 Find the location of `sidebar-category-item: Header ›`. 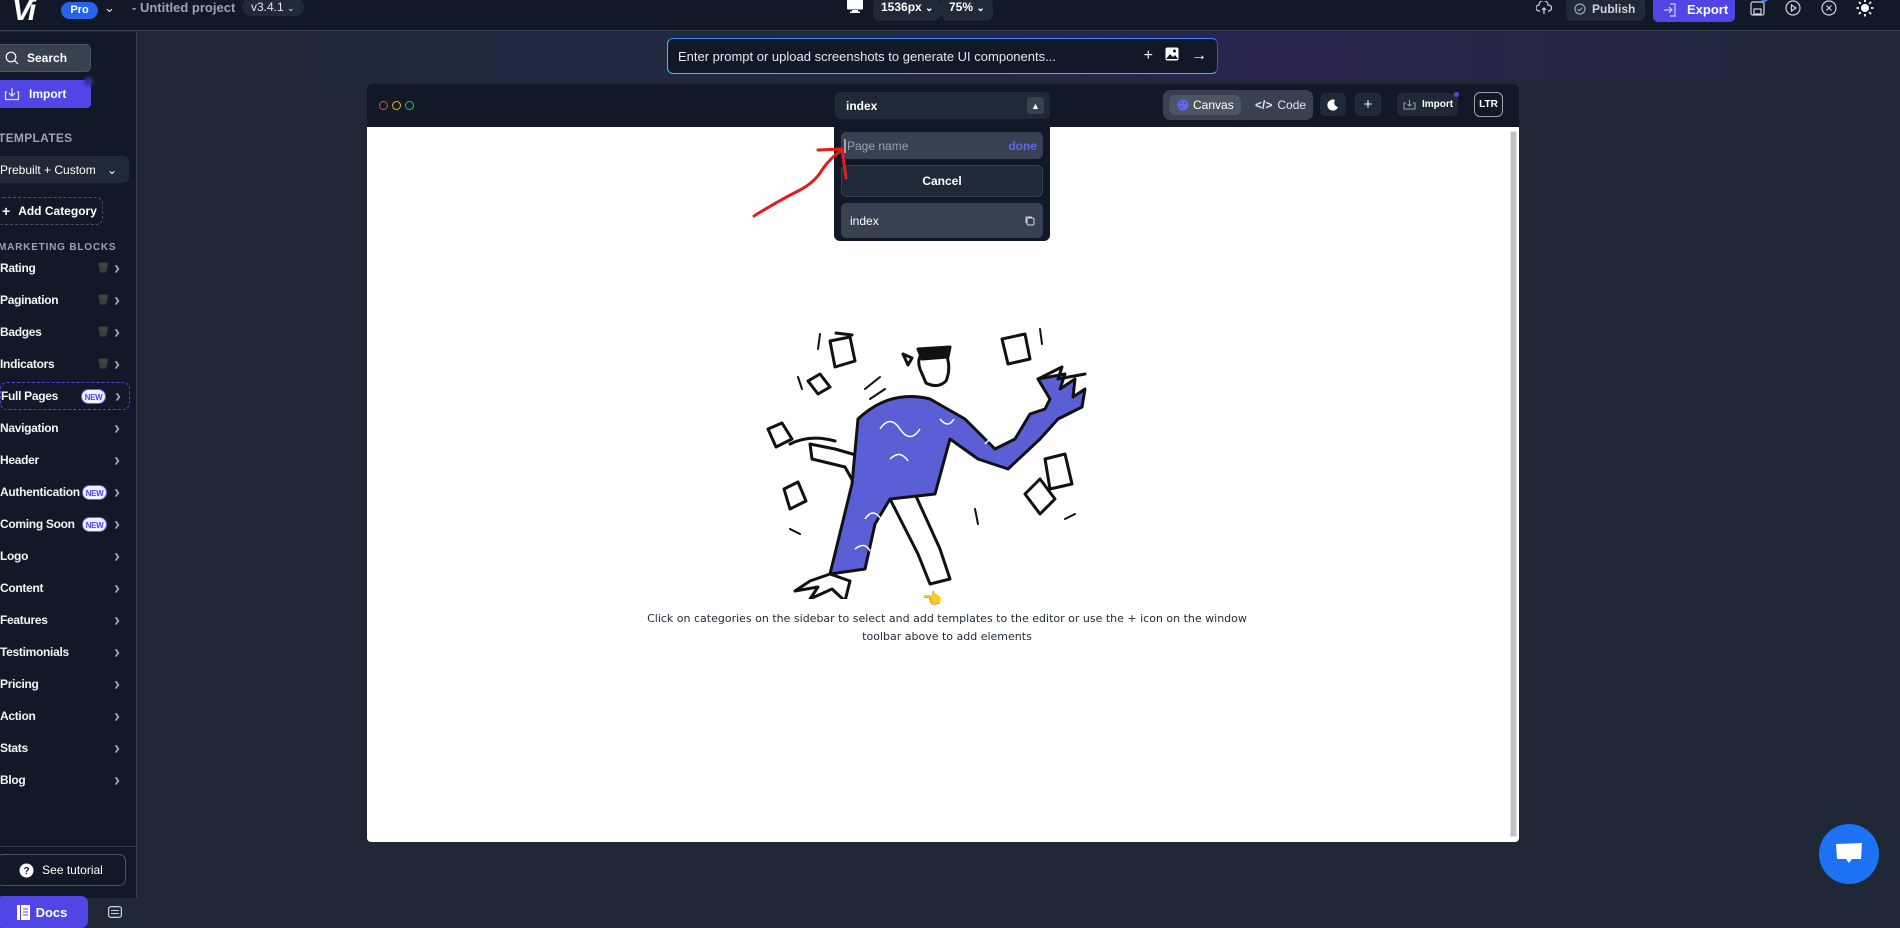

sidebar-category-item: Header › is located at coordinates (65, 460).